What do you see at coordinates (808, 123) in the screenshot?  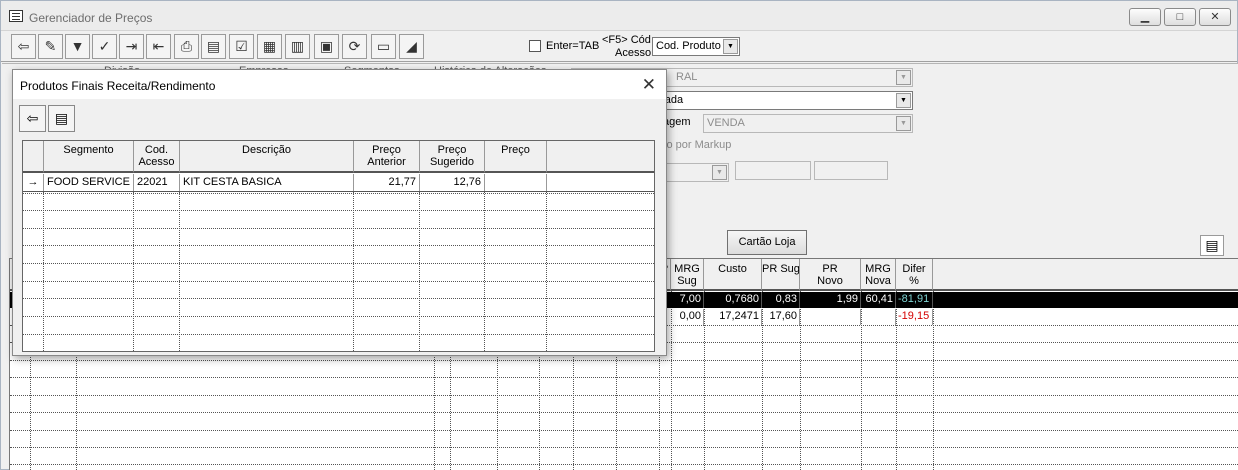 I see `filter-combo-3: VENDA ▼` at bounding box center [808, 123].